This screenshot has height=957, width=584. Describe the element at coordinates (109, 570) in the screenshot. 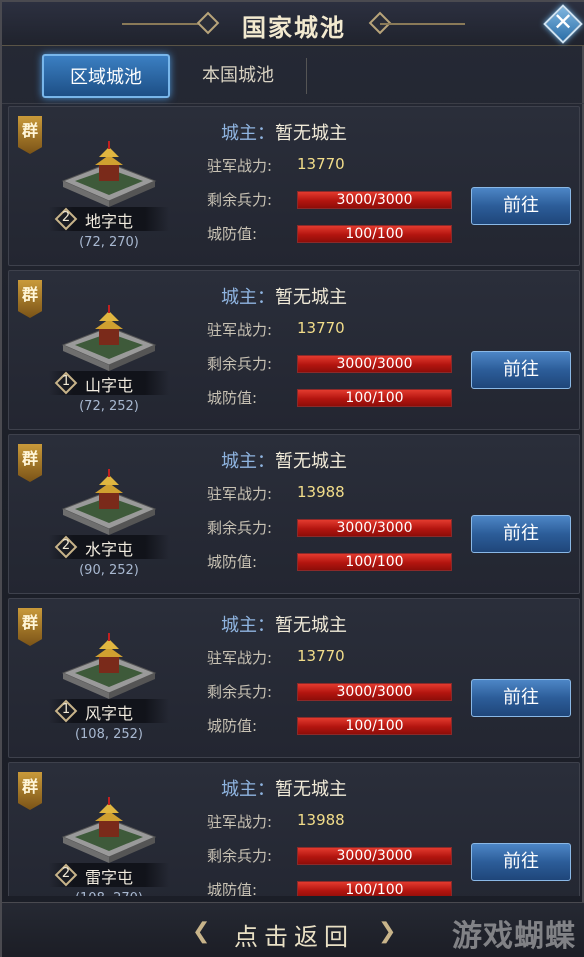

I see `city-coords: (90, 252)` at that location.